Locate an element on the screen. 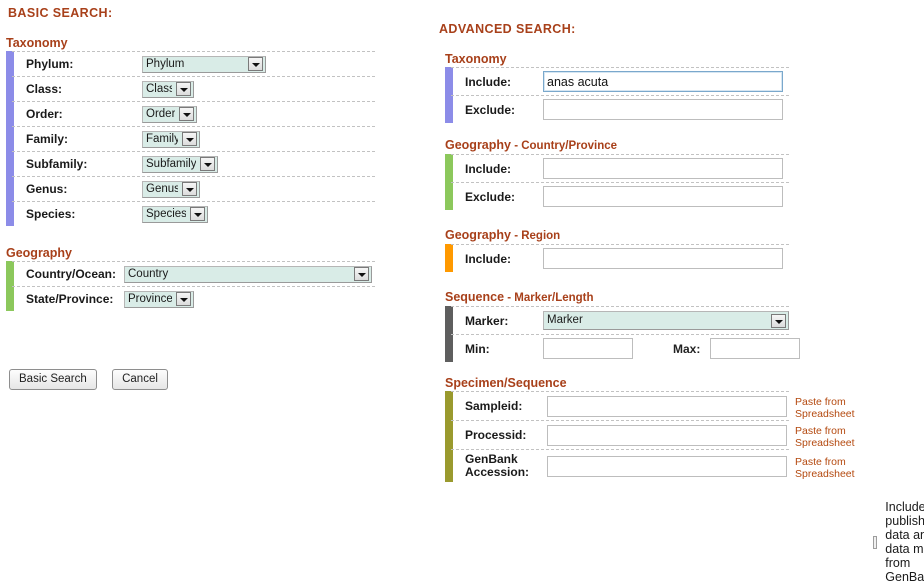 This screenshot has width=924, height=584. taxonomy-exclude-label: Exclude: is located at coordinates (490, 109).